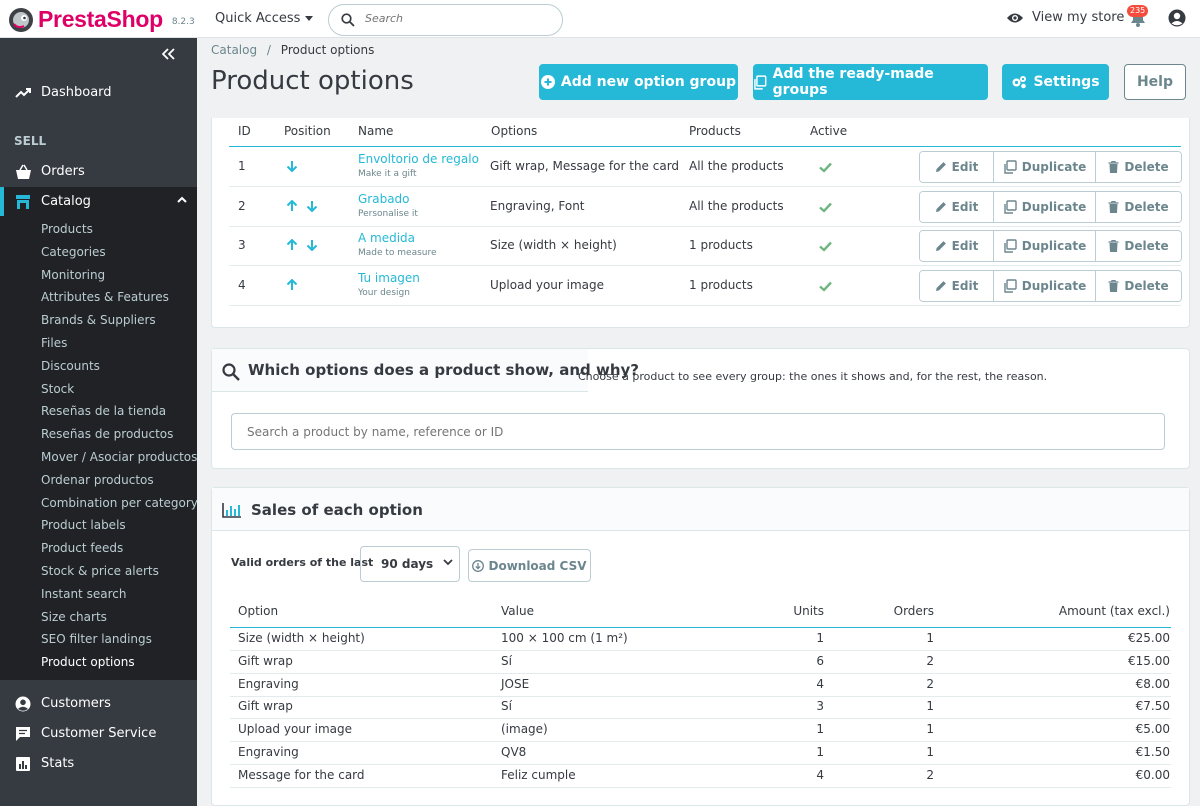 Image resolution: width=1200 pixels, height=806 pixels. What do you see at coordinates (98, 172) in the screenshot?
I see `sidebar-item-orders: Orders` at bounding box center [98, 172].